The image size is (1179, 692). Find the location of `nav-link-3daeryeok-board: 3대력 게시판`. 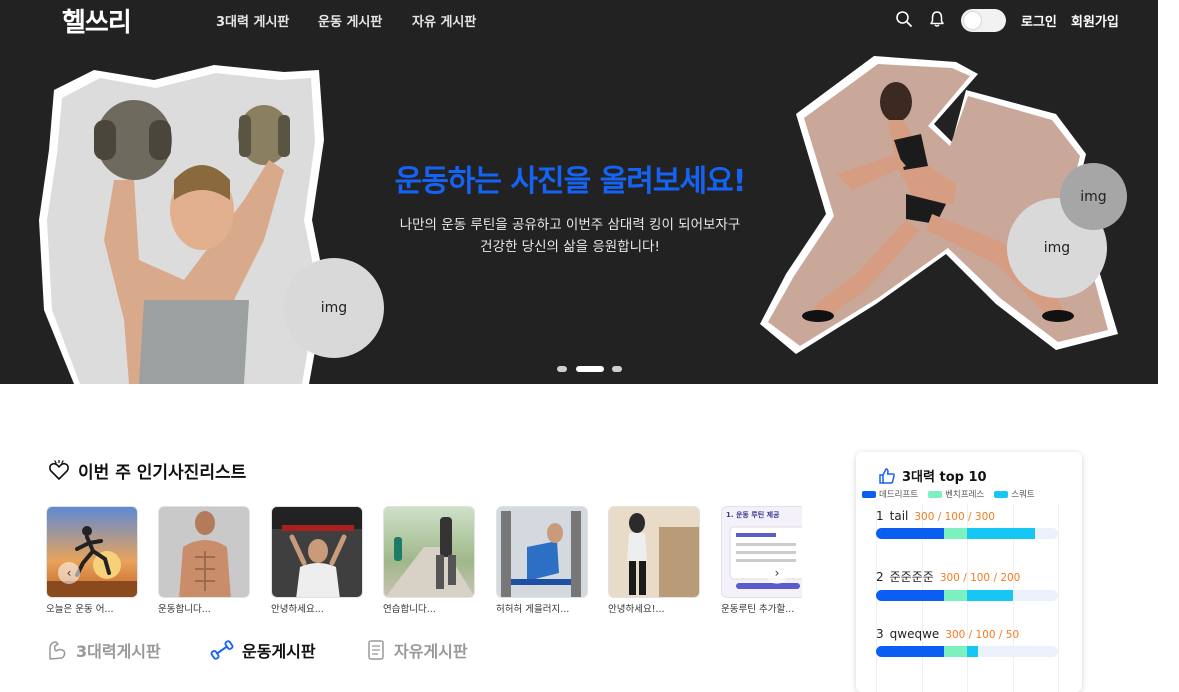

nav-link-3daeryeok-board: 3대력 게시판 is located at coordinates (252, 20).